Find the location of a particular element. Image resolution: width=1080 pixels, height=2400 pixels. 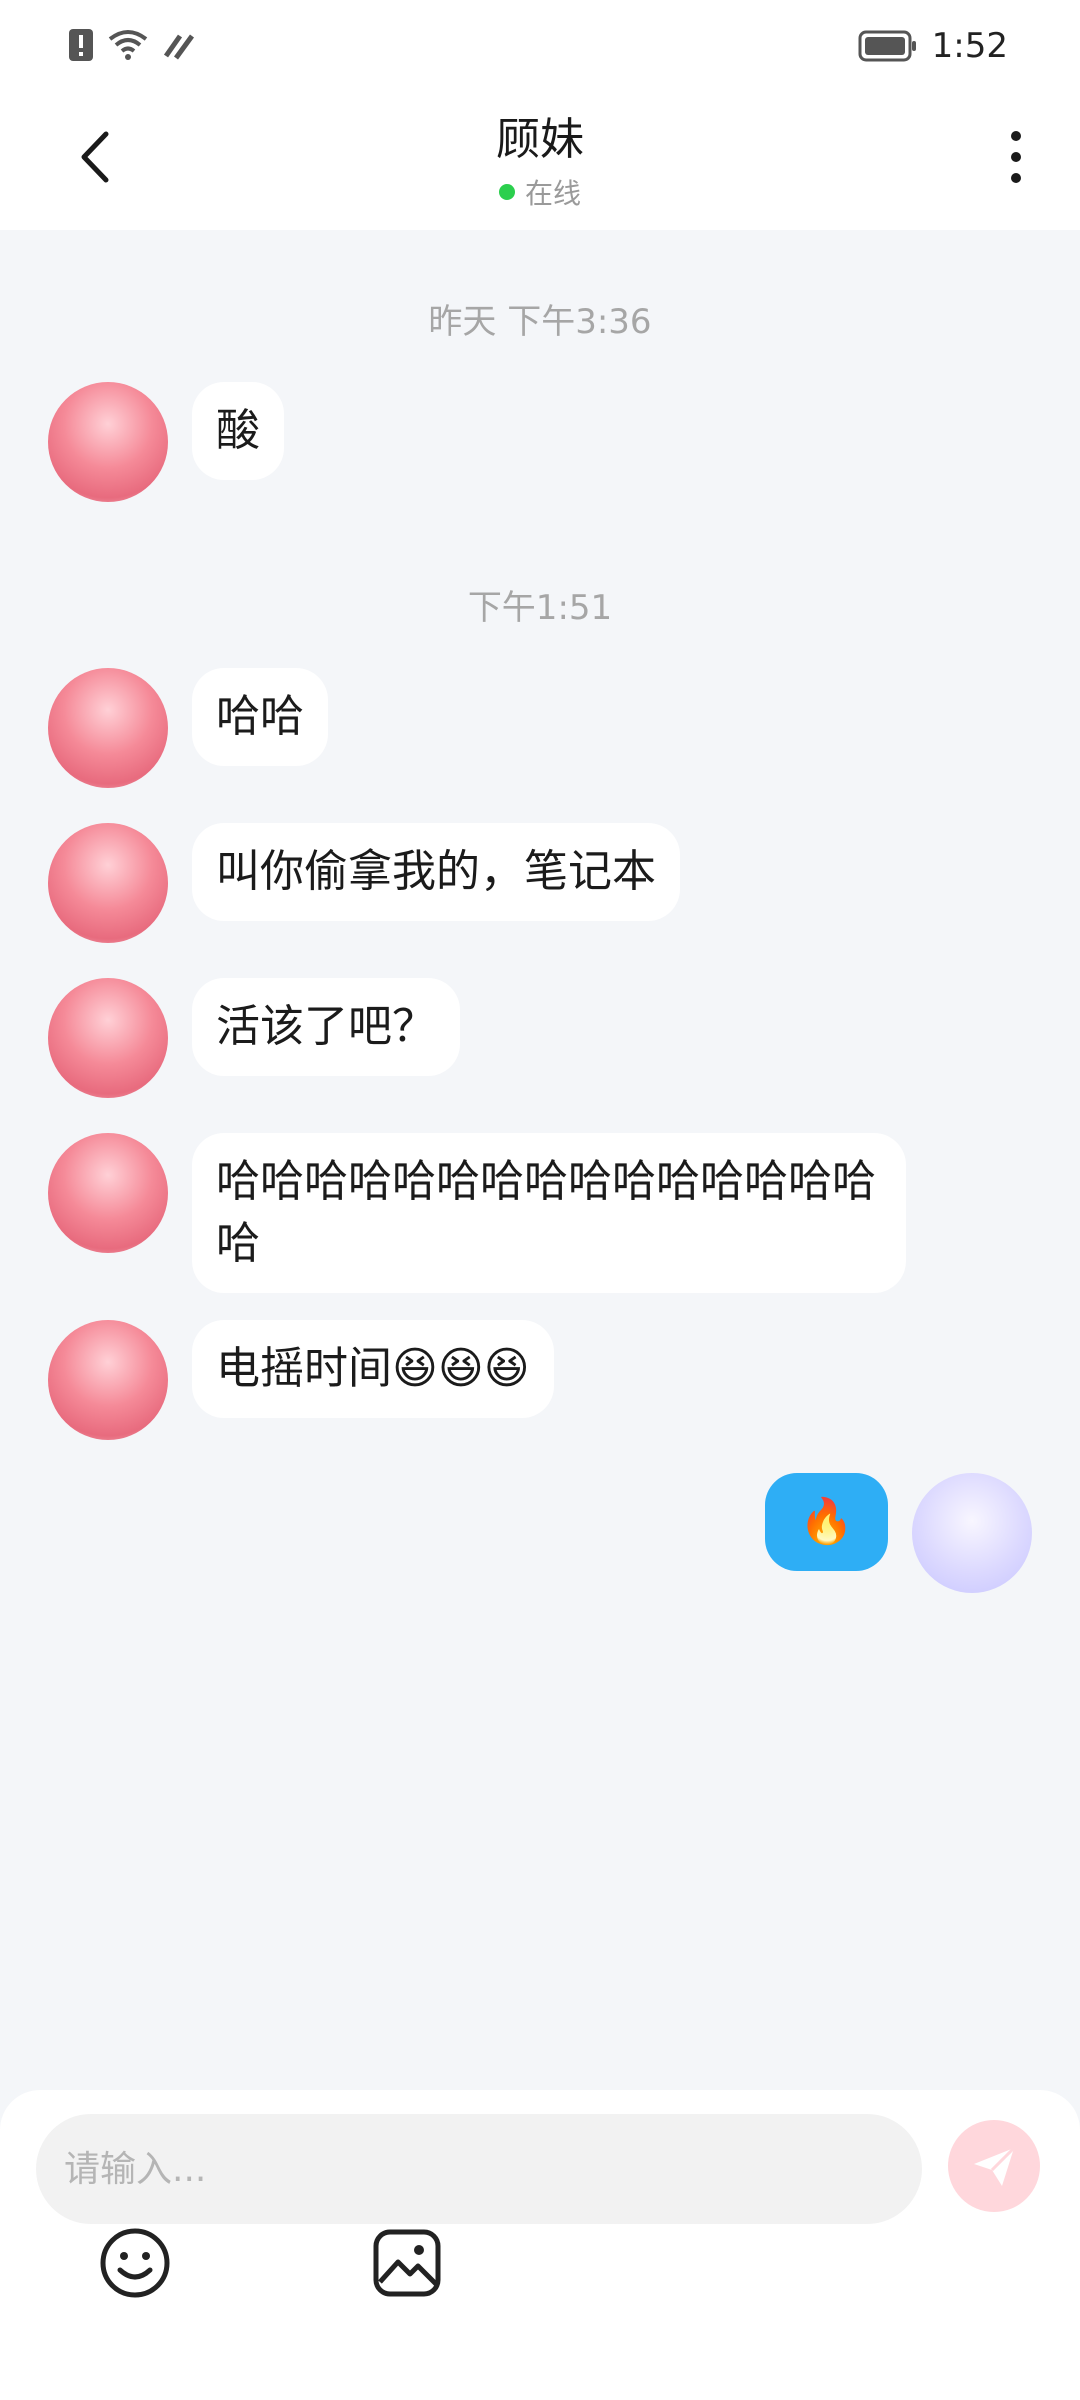

online-status-label: 在线 is located at coordinates (552, 193).